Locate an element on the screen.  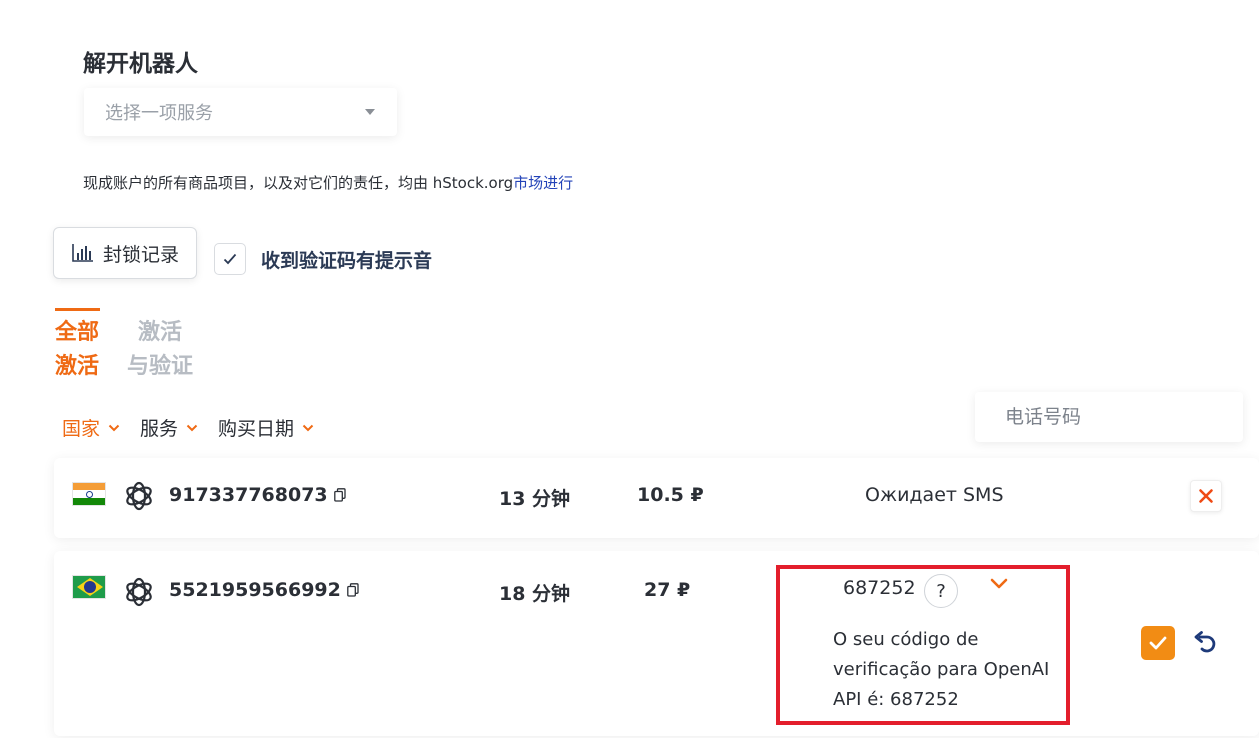
sound-alert-checkbox is located at coordinates (230, 259).